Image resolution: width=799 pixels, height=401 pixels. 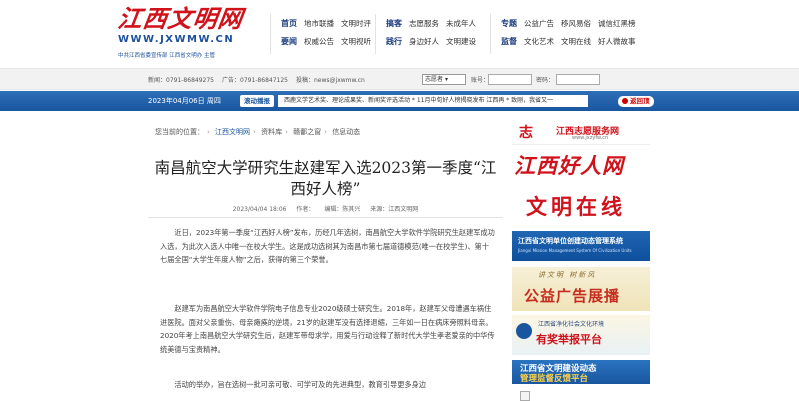 What do you see at coordinates (617, 41) in the screenshot?
I see `nav-item: 好人微故事` at bounding box center [617, 41].